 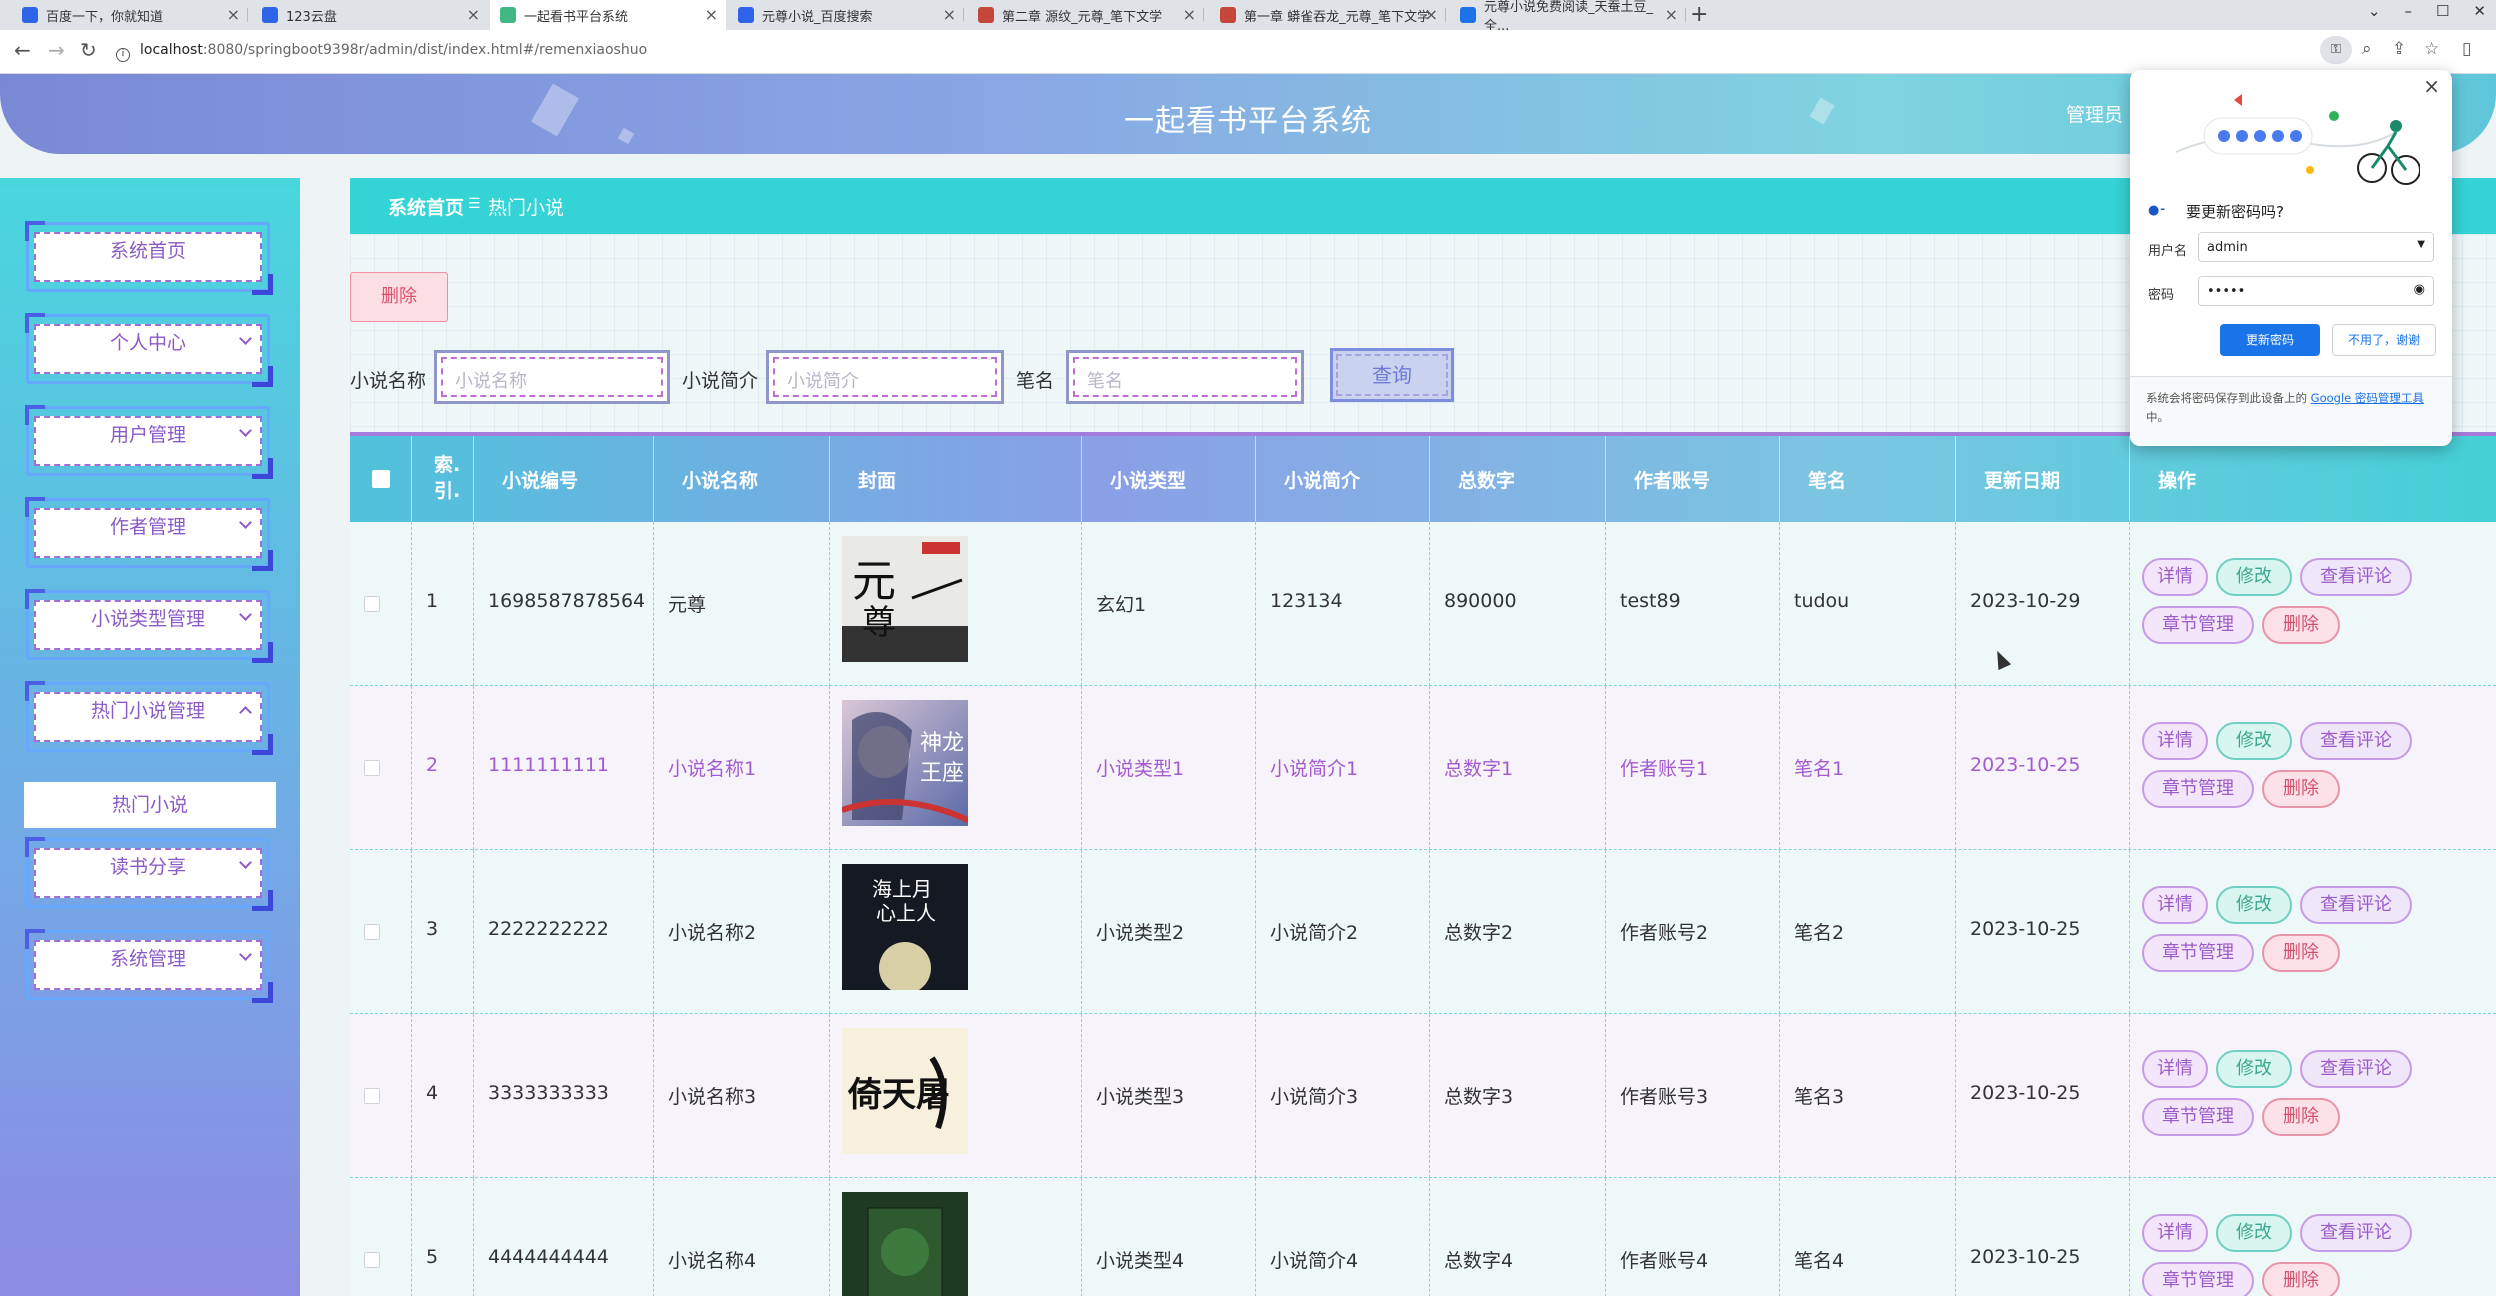 I want to click on browser-tab: 元尊小说免费阅读_天蚕土豆_全... ×, so click(x=1568, y=17).